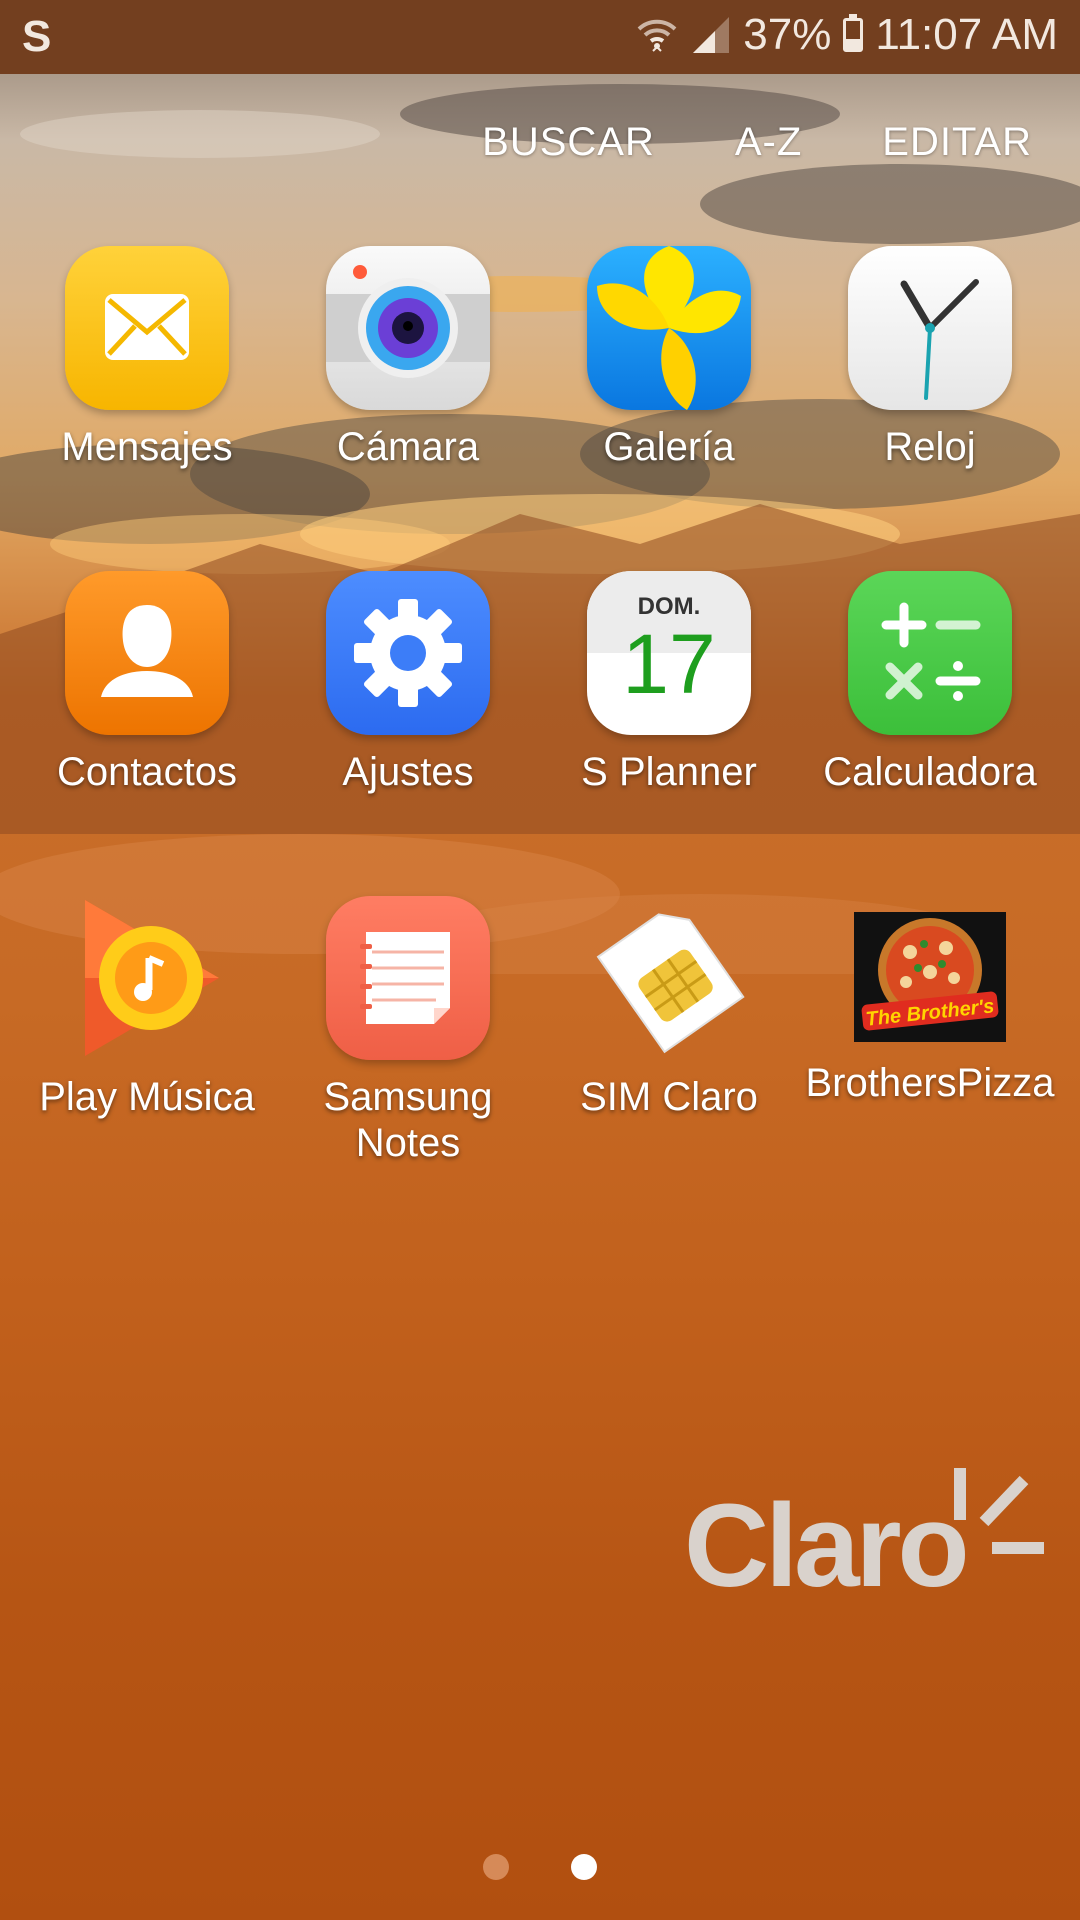  What do you see at coordinates (147, 447) in the screenshot?
I see `app-label: Mensajes` at bounding box center [147, 447].